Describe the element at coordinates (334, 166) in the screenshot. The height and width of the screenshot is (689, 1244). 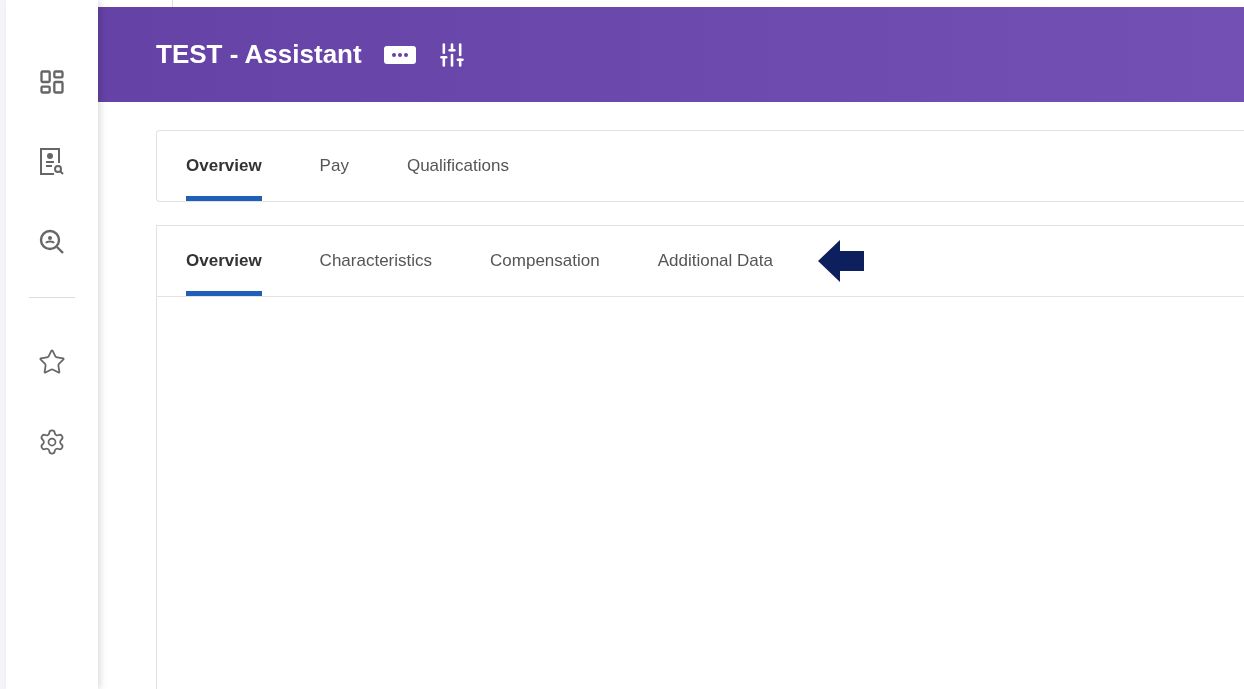
I see `tab: Pay` at that location.